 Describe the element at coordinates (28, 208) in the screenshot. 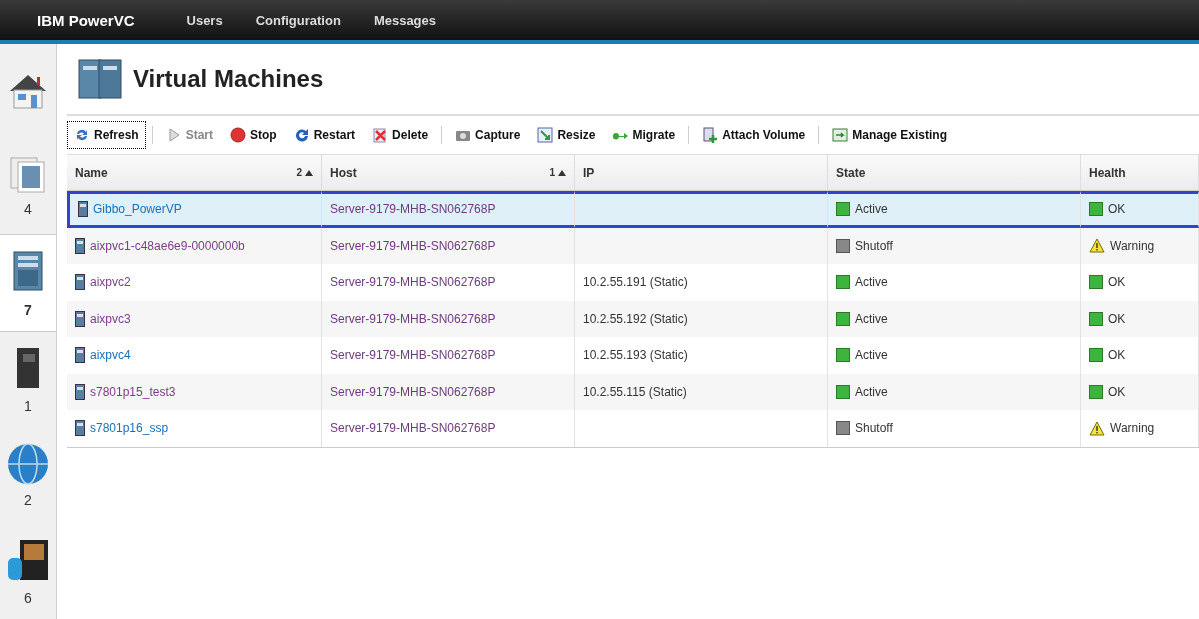

I see `item-count: 4` at that location.